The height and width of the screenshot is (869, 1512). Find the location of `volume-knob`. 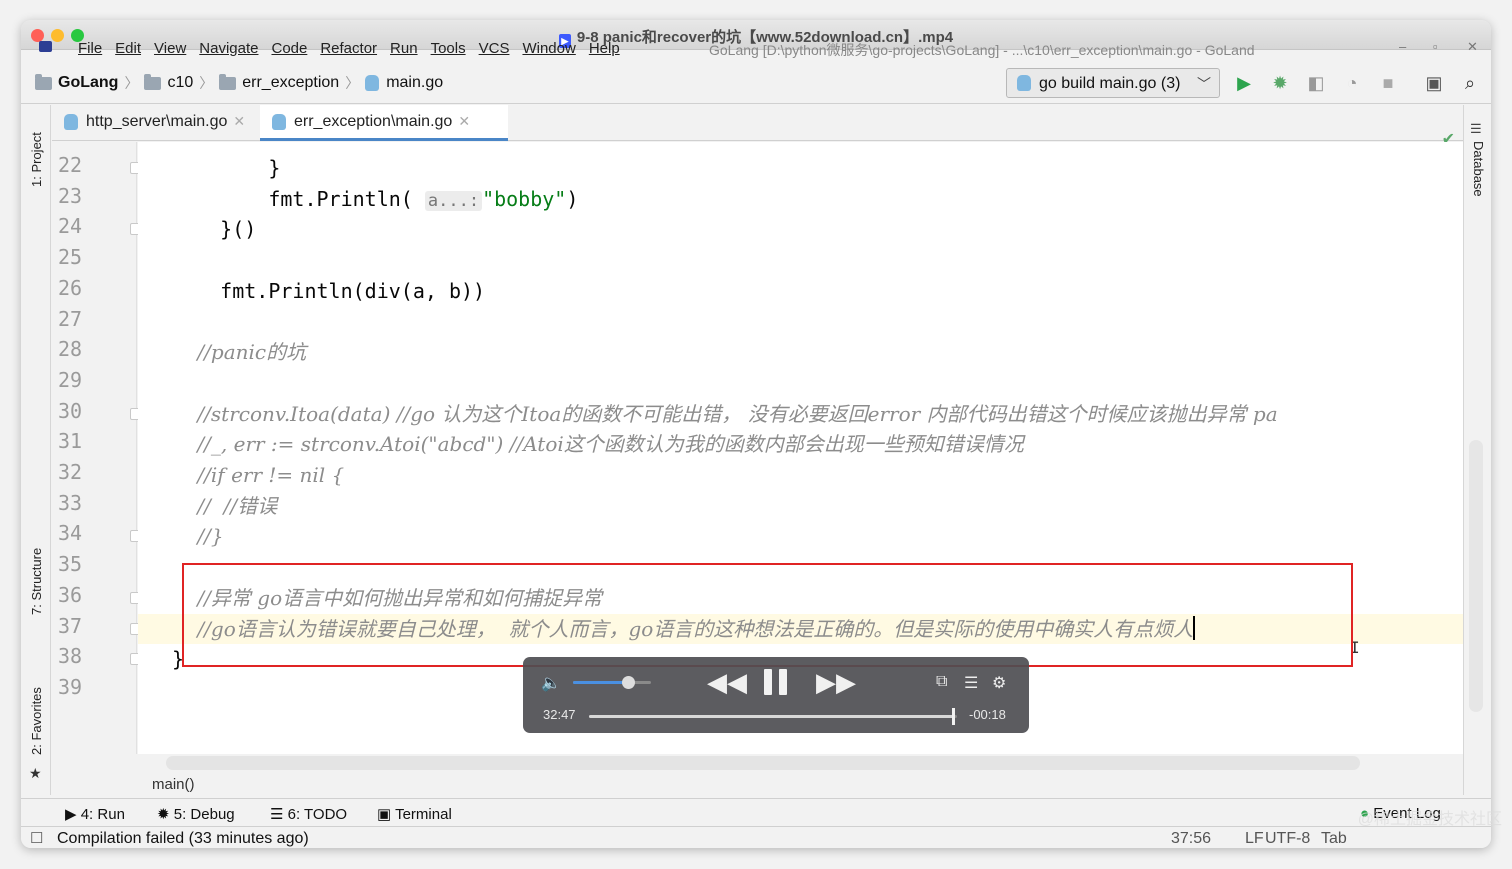

volume-knob is located at coordinates (628, 682).